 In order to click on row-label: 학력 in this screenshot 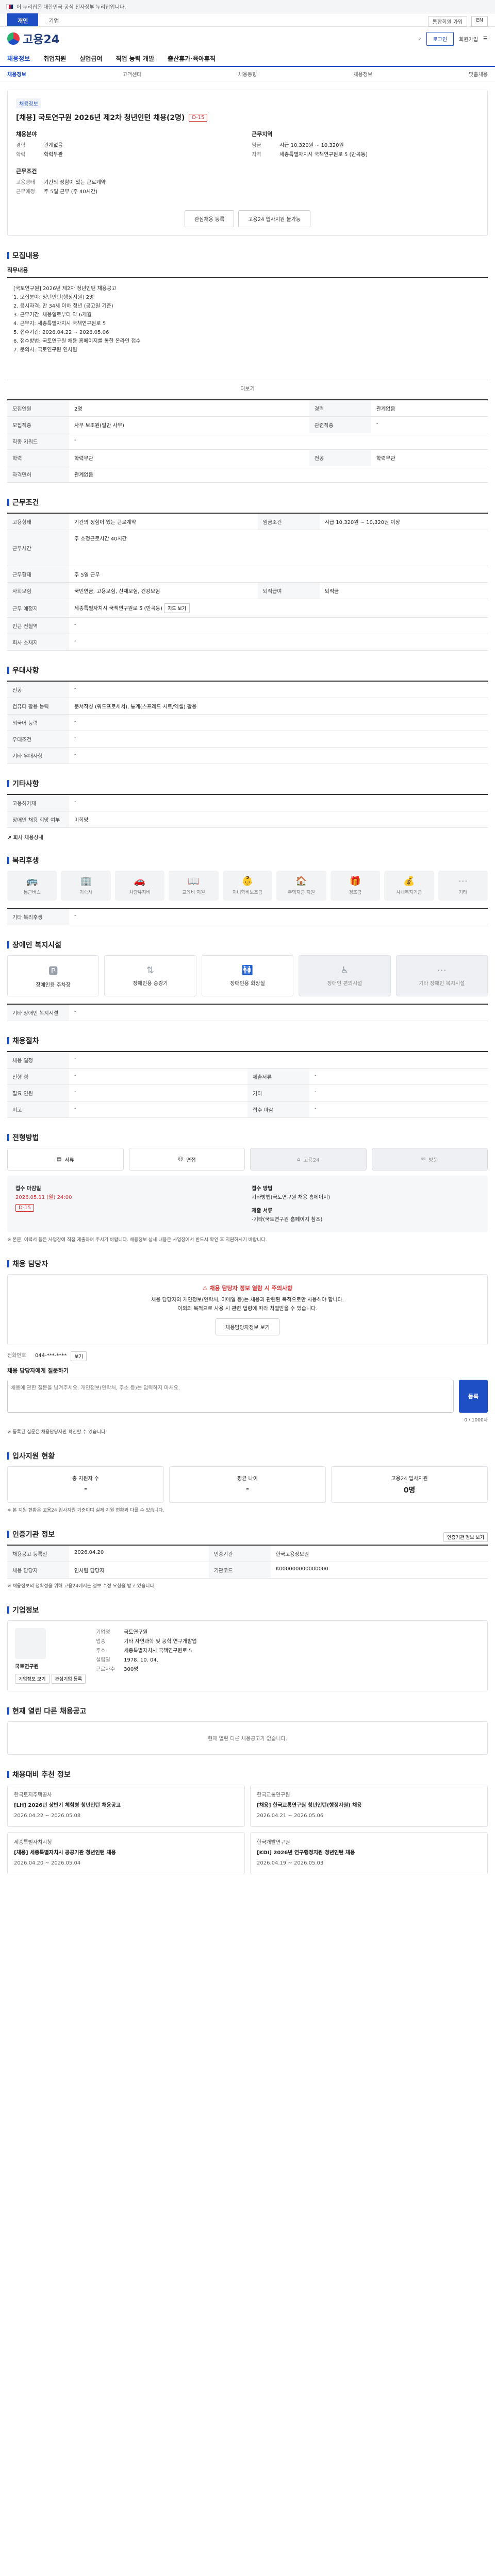, I will do `click(38, 457)`.